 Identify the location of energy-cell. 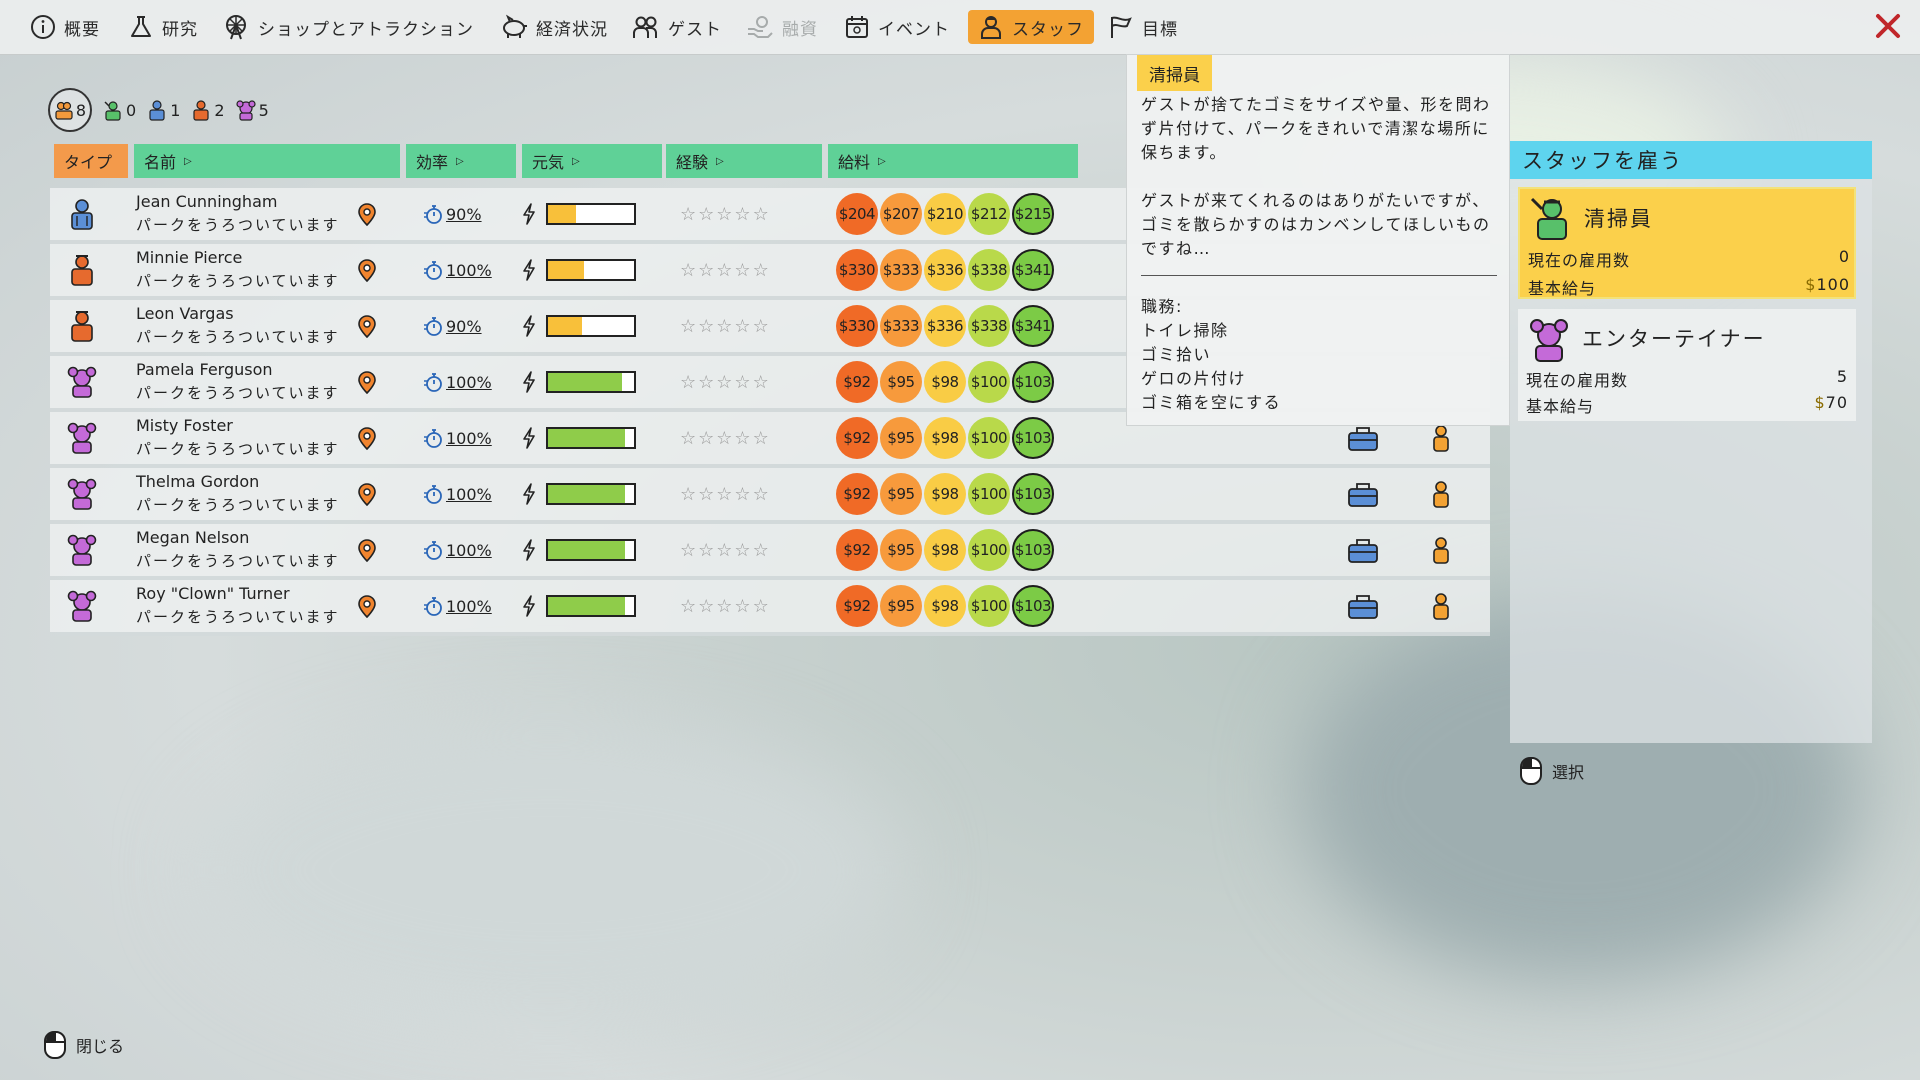
(579, 606).